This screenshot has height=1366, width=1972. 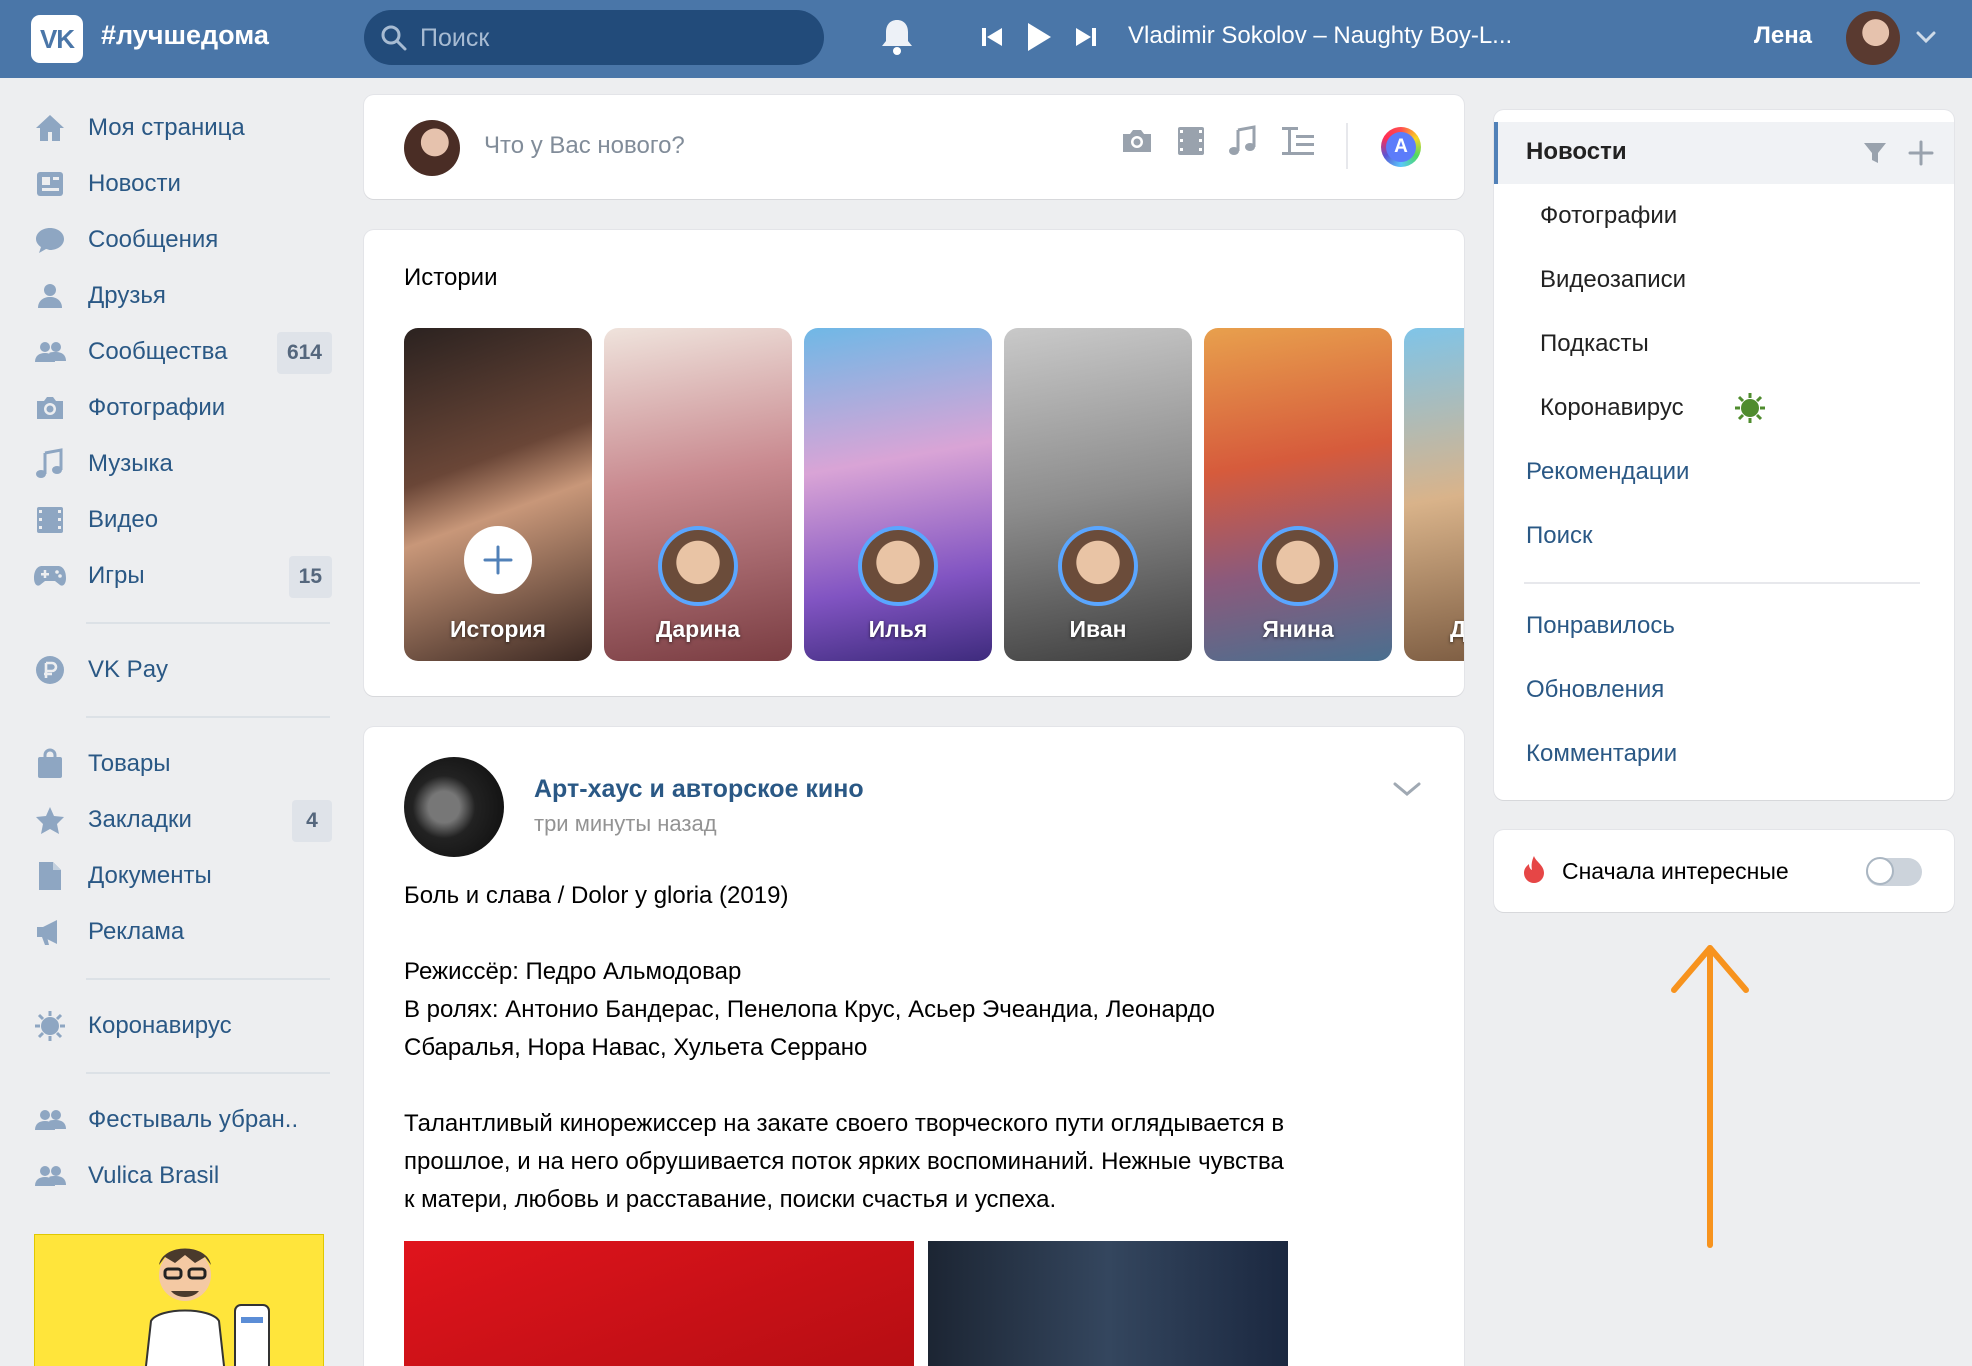 What do you see at coordinates (183, 820) in the screenshot?
I see `nav-bookmarks: Закладки 4` at bounding box center [183, 820].